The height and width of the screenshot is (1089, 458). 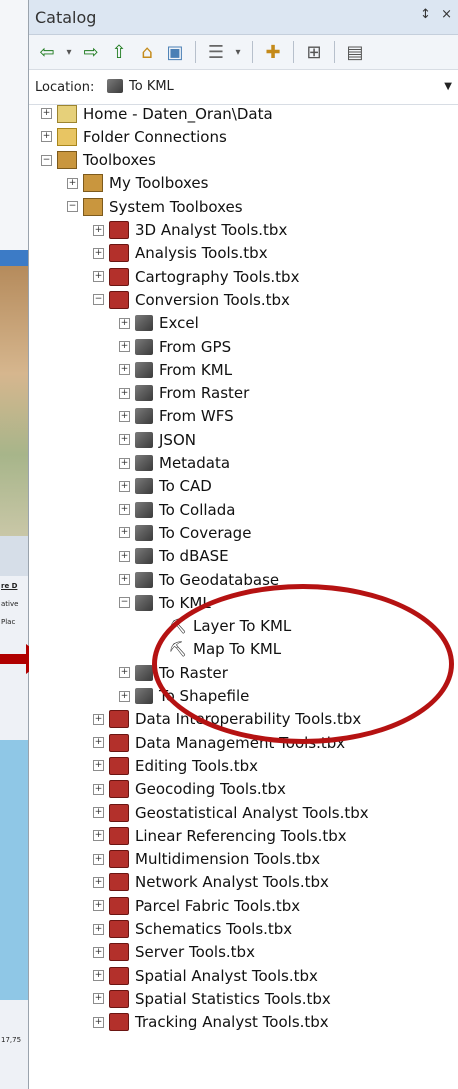 I want to click on toolboxes-icon, so click(x=67, y=160).